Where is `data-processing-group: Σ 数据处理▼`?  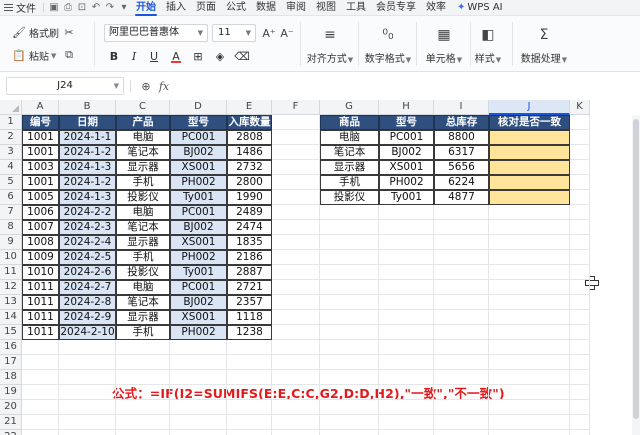 data-processing-group: Σ 数据处理▼ is located at coordinates (544, 44).